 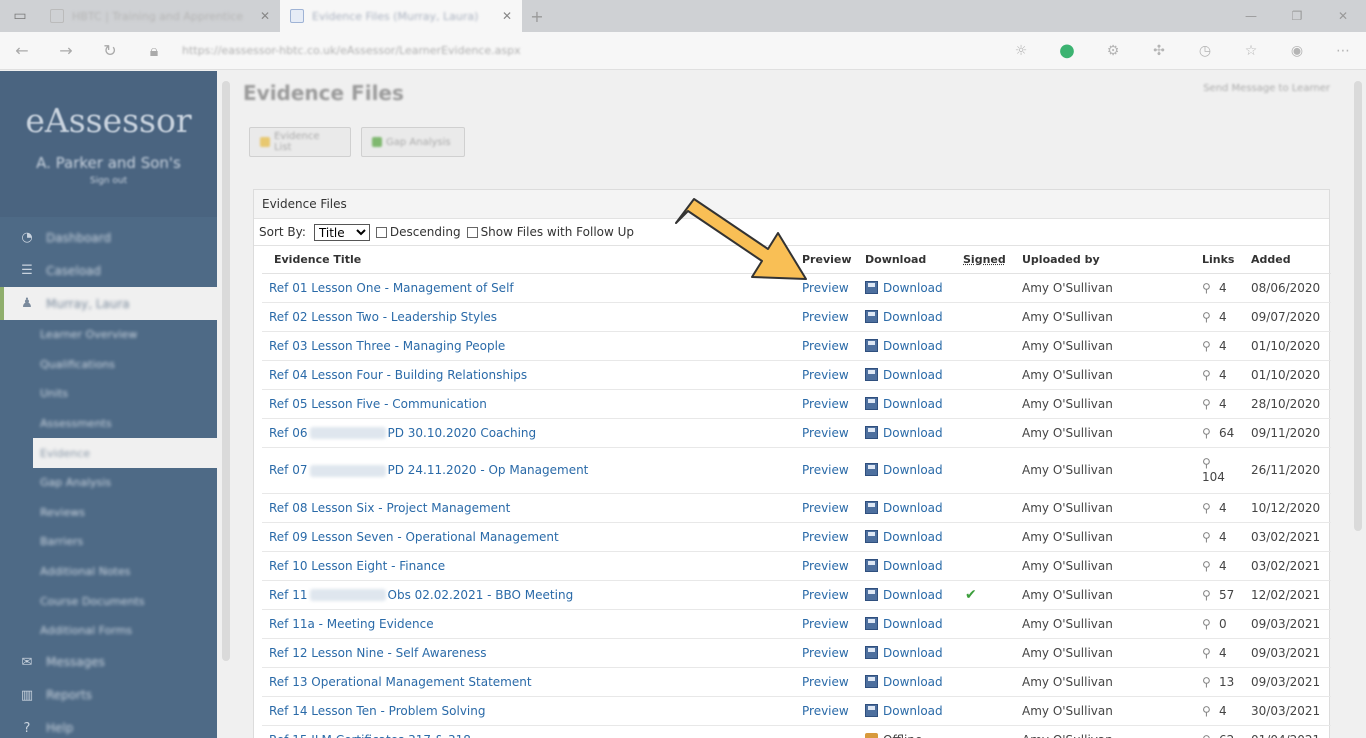 I want to click on gap-analysis-button: Gap Analysis, so click(x=413, y=142).